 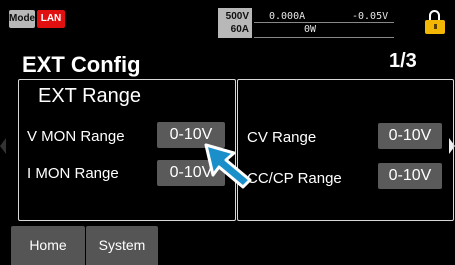 I want to click on page-title: EXT Config, so click(x=81, y=64).